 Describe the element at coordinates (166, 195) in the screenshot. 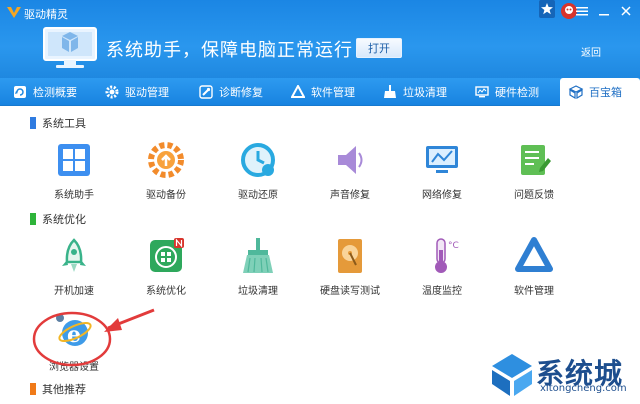

I see `tool-label: 驱动备份` at that location.